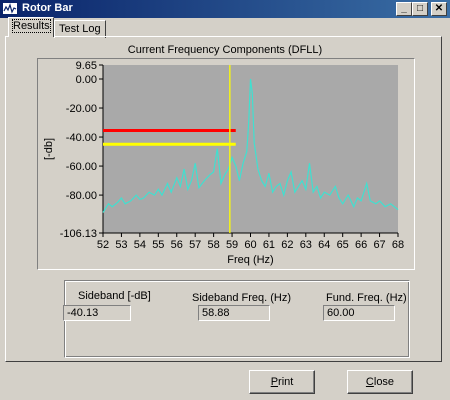 This screenshot has width=450, height=400. Describe the element at coordinates (103, 245) in the screenshot. I see `x-tick-label: 52` at that location.